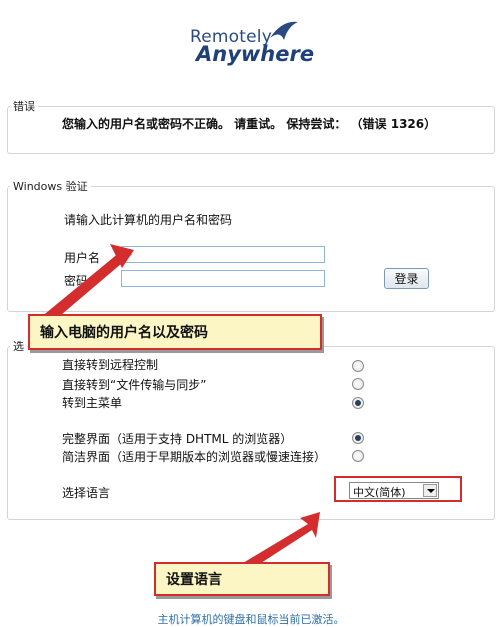 This screenshot has width=502, height=627. Describe the element at coordinates (251, 619) in the screenshot. I see `footer-status: 主机计算机的键盘和鼠标当前已激活。` at that location.